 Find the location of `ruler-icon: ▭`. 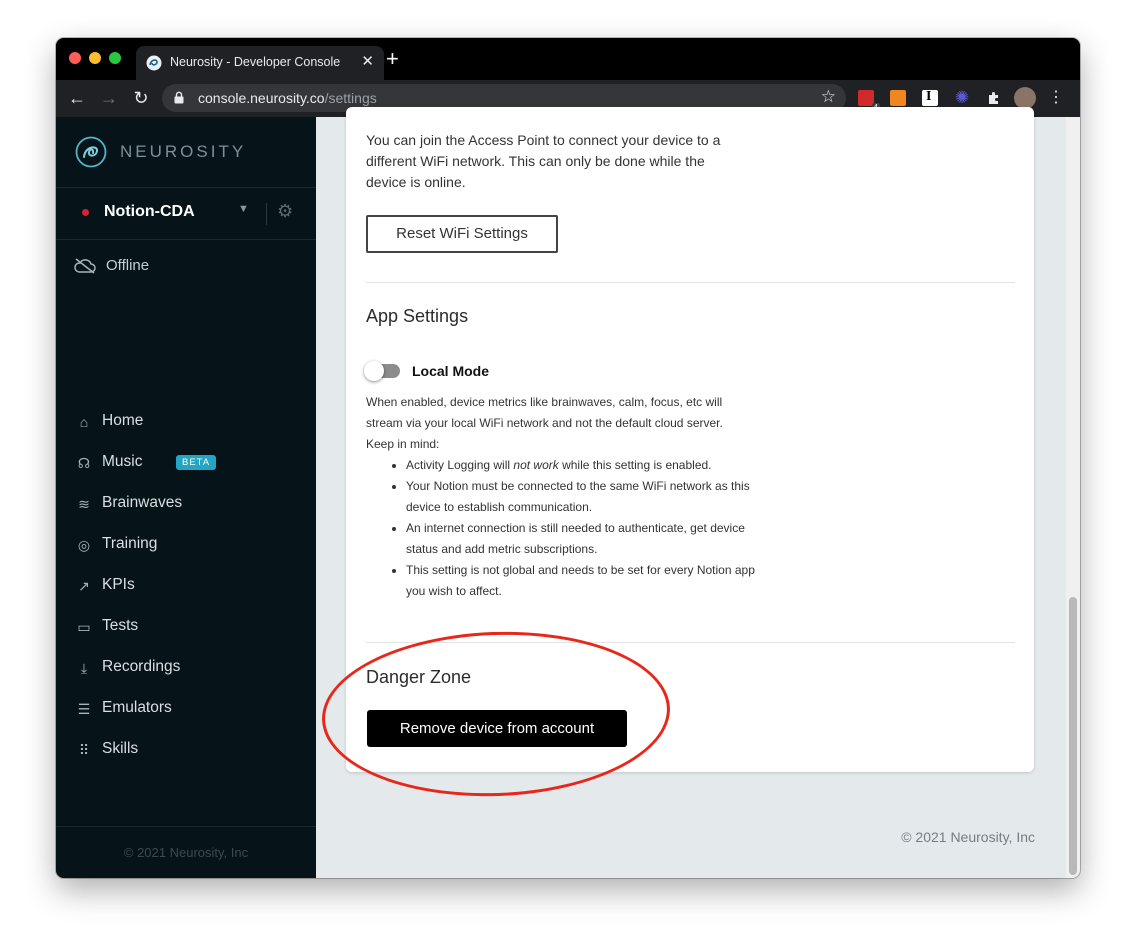

ruler-icon: ▭ is located at coordinates (84, 627).